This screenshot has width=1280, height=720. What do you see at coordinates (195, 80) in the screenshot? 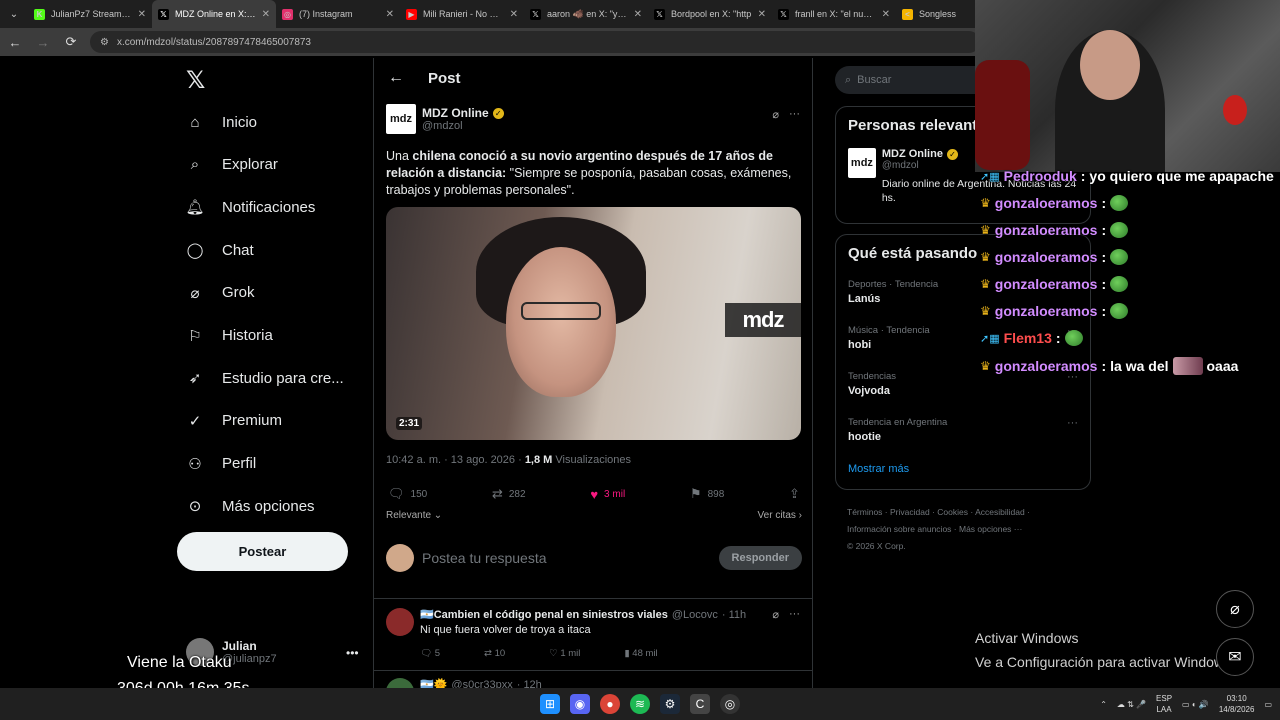
I see `x-logo-icon: 𝕏` at bounding box center [195, 80].